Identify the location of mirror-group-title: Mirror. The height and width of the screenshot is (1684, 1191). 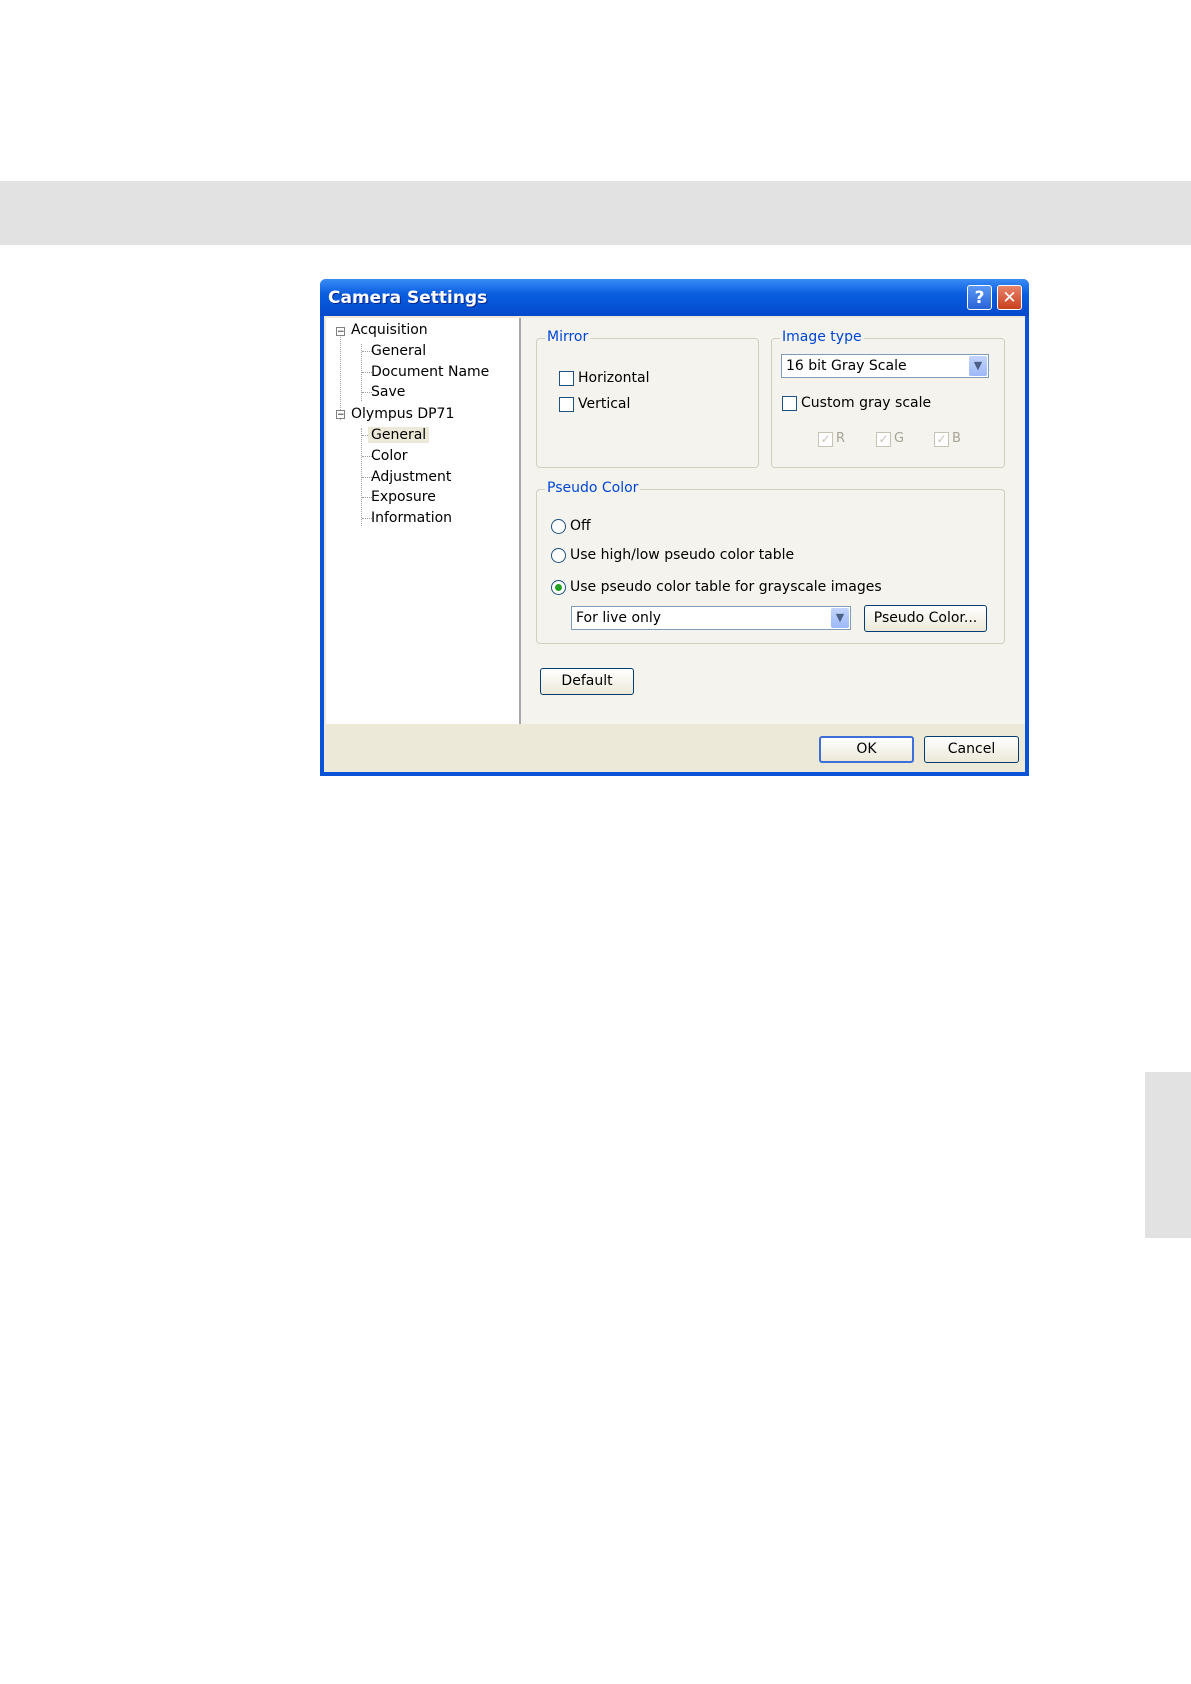
(568, 337).